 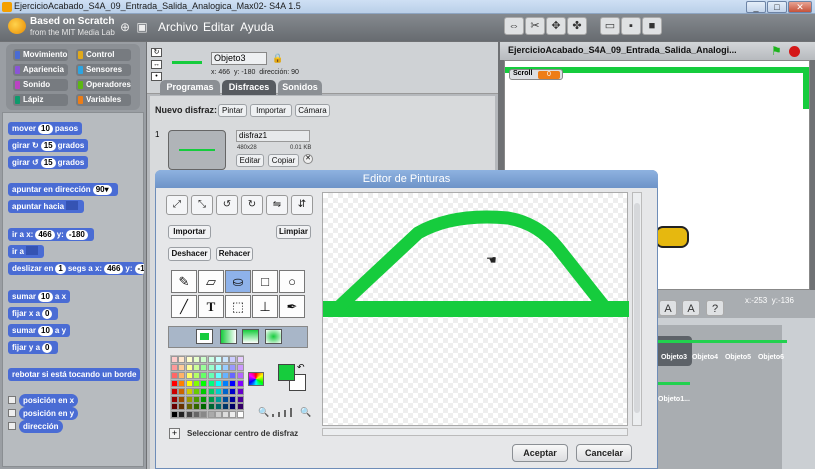 I want to click on rotate-ccw-icon: ↺, so click(x=227, y=205).